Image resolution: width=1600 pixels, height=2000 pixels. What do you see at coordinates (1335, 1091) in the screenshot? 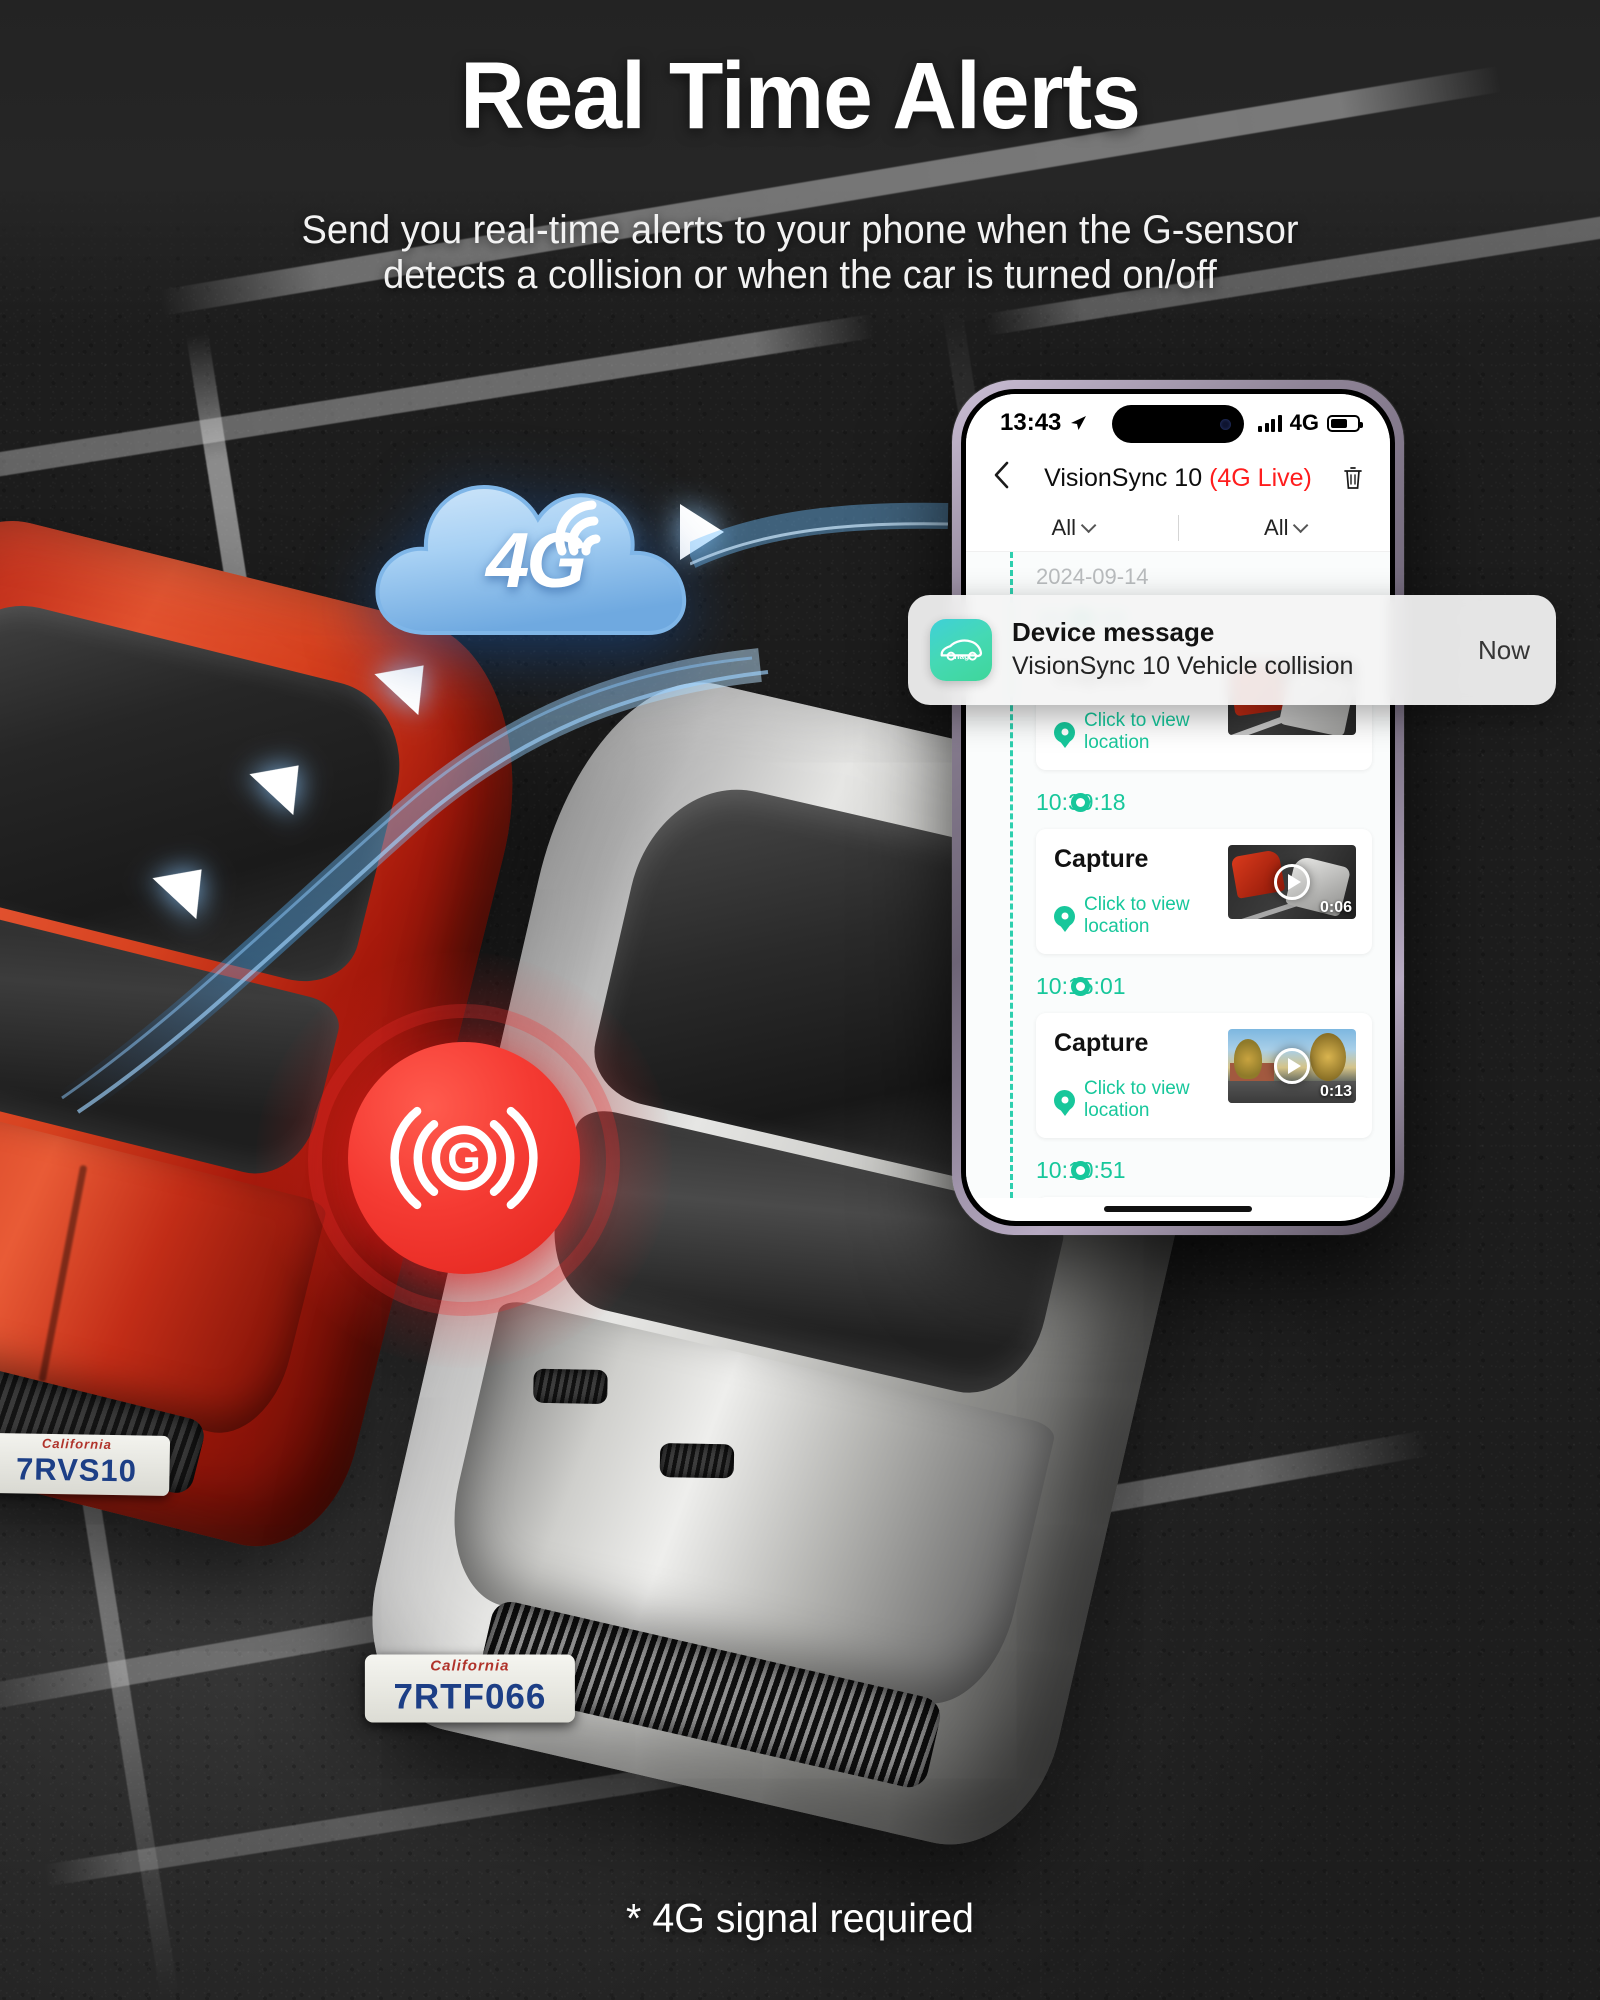
I see `video-duration-label: 0:13` at bounding box center [1335, 1091].